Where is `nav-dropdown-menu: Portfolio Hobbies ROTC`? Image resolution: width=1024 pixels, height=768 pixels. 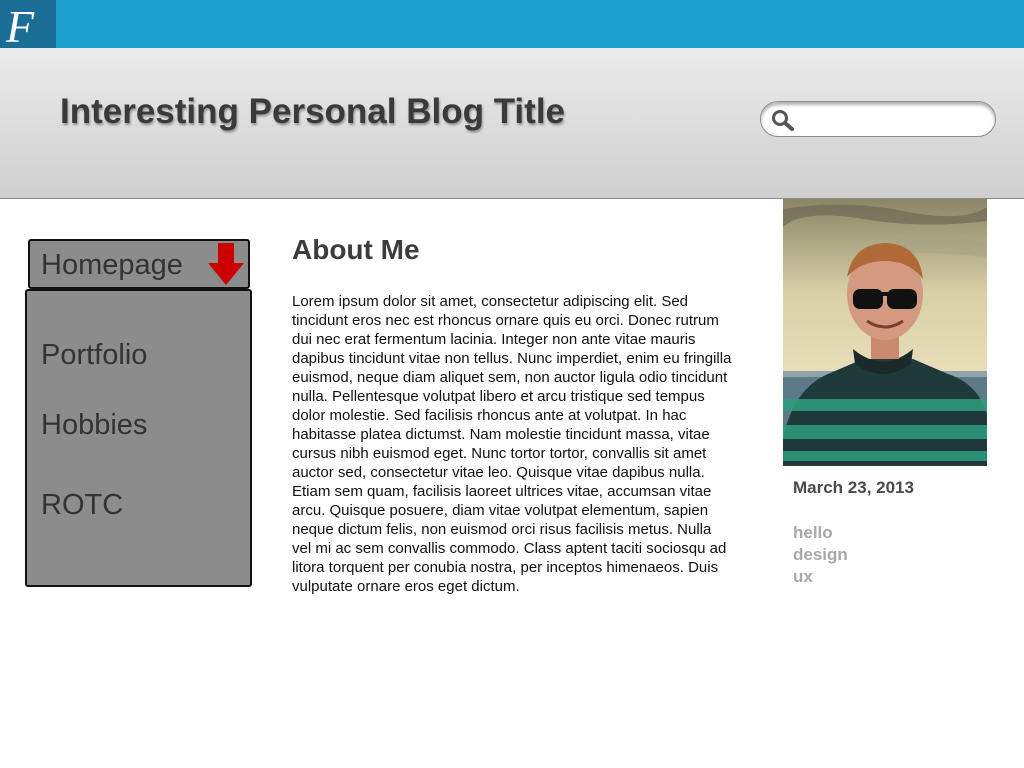
nav-dropdown-menu: Portfolio Hobbies ROTC is located at coordinates (138, 438).